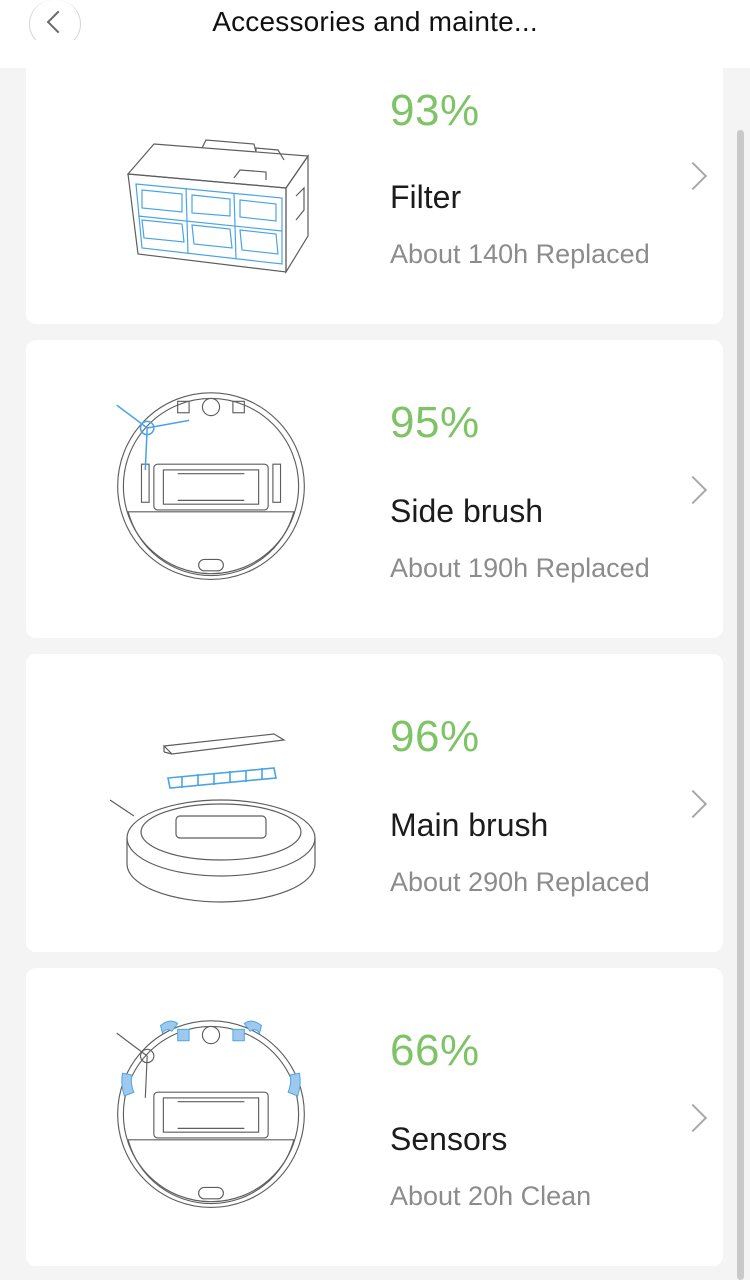 This screenshot has width=750, height=1280. I want to click on main-brush-label: Main brush, so click(469, 825).